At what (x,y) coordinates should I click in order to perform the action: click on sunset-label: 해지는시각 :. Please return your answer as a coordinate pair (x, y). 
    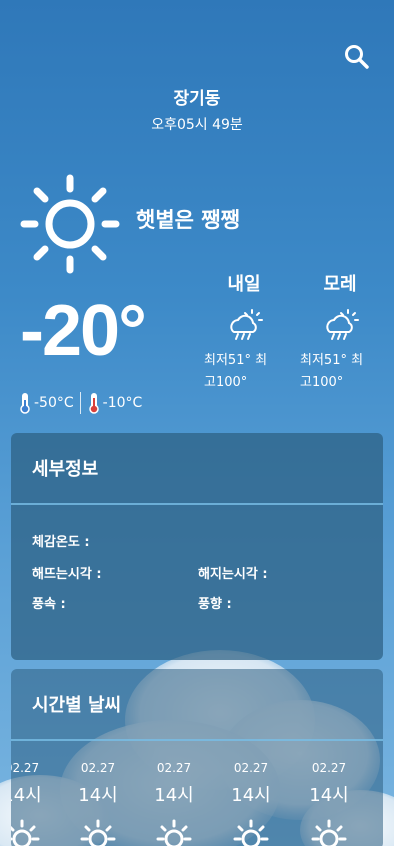
    Looking at the image, I should click on (233, 574).